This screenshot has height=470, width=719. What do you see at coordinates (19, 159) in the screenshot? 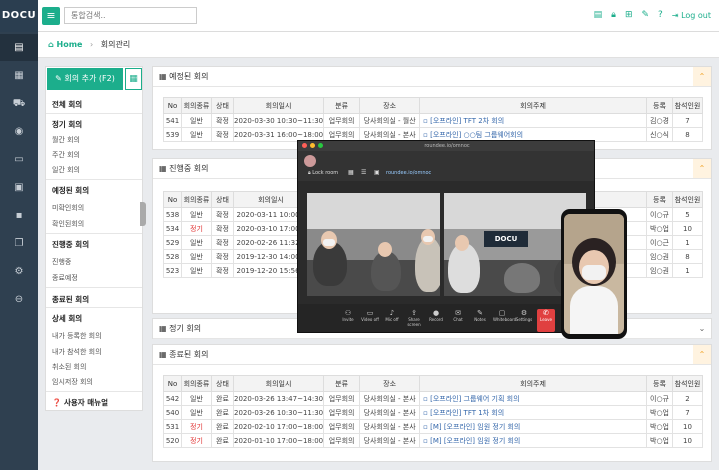
I see `sidebar-chart-icon: ▭` at bounding box center [19, 159].